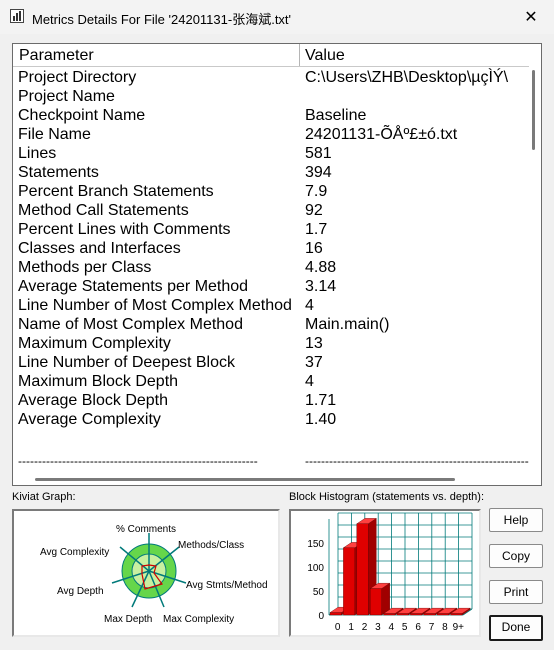 This screenshot has height=650, width=554. What do you see at coordinates (77, 77) in the screenshot?
I see `parameter-cell: Project Directory` at bounding box center [77, 77].